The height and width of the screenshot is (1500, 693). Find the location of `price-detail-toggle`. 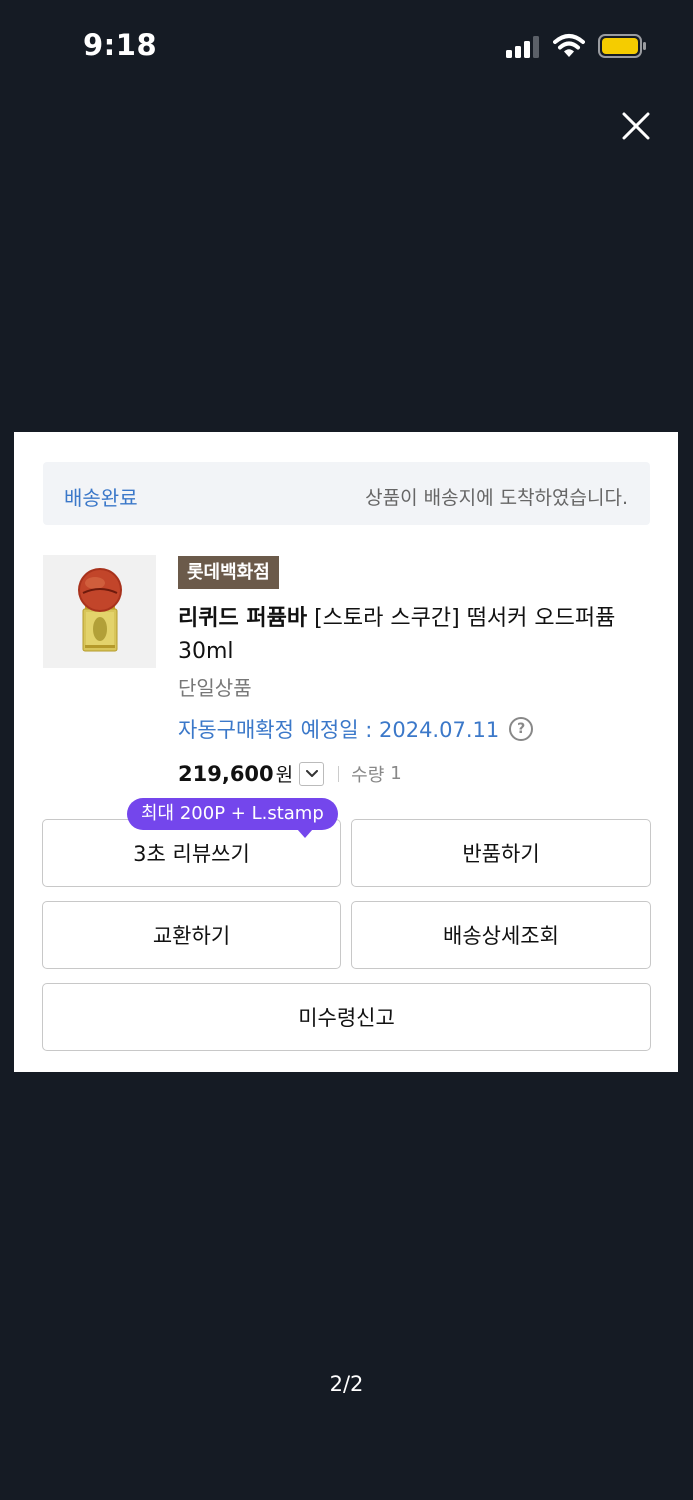

price-detail-toggle is located at coordinates (312, 773).